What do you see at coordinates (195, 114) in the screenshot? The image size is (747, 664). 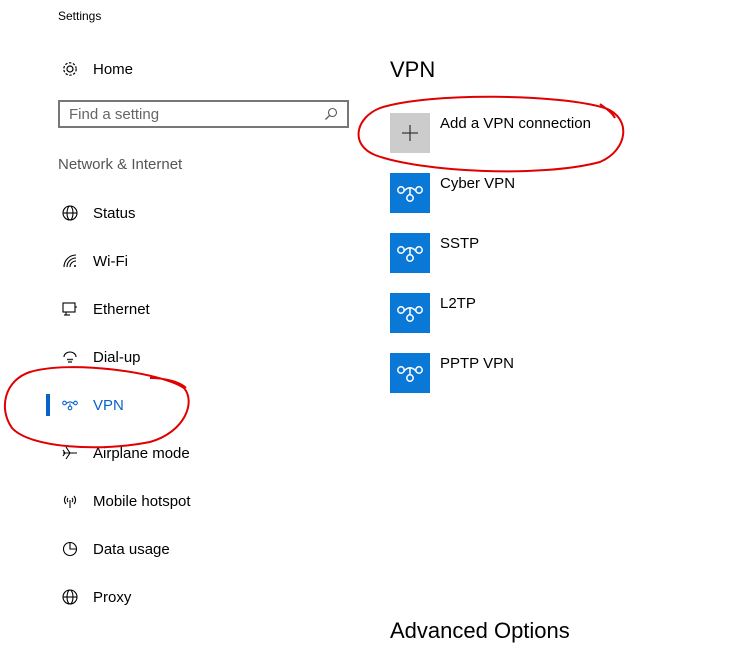 I see `search-input` at bounding box center [195, 114].